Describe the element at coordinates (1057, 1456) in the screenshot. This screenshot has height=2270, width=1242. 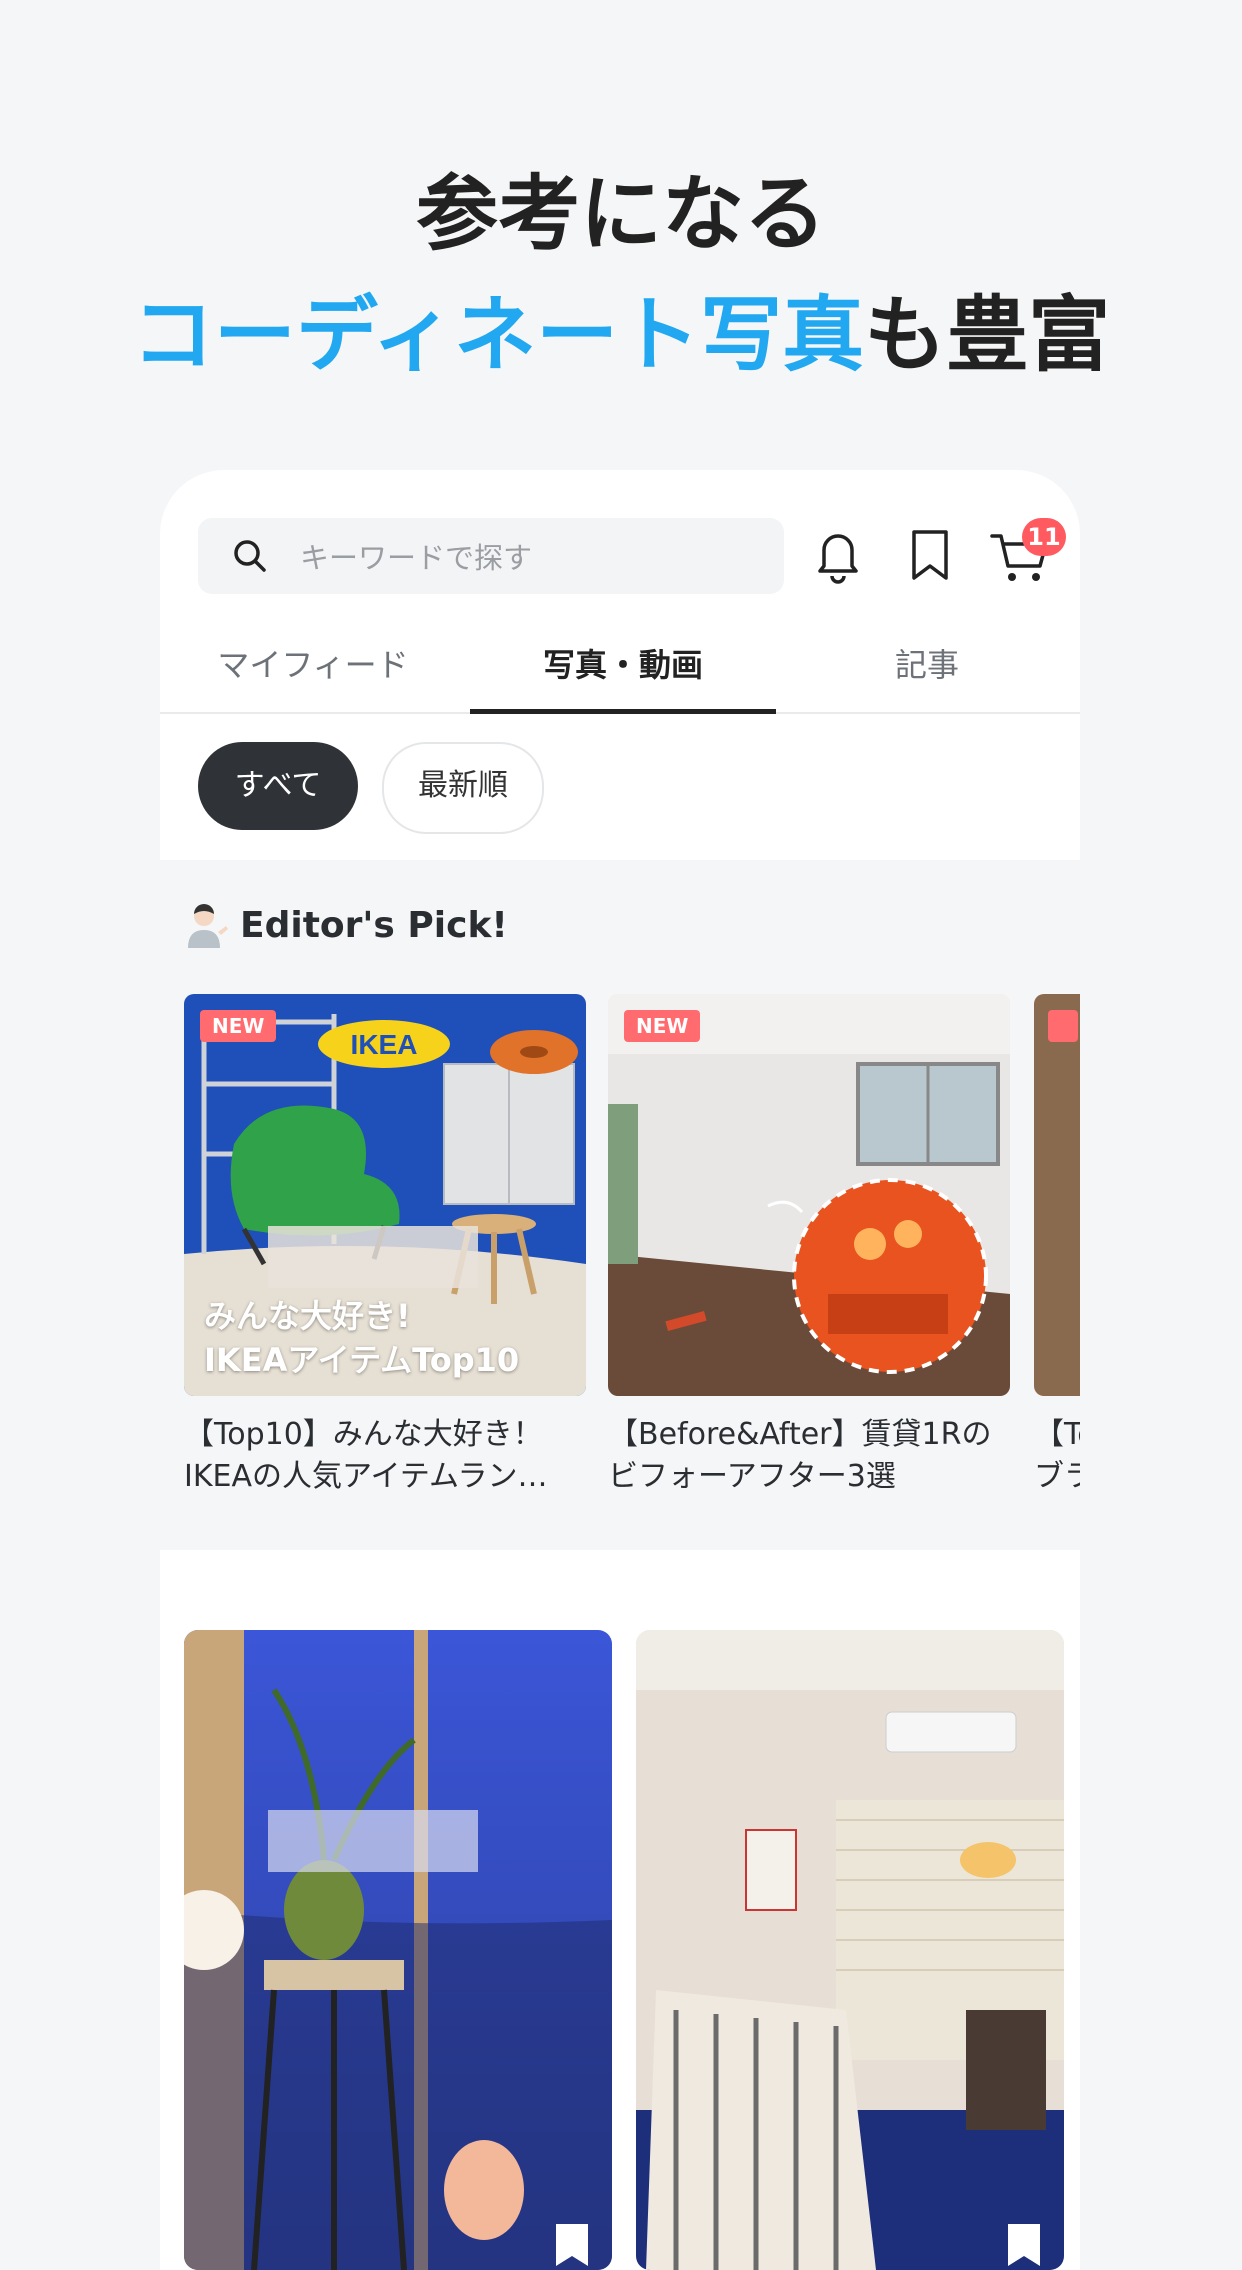
I see `card-caption: 【Tc ブラ` at that location.